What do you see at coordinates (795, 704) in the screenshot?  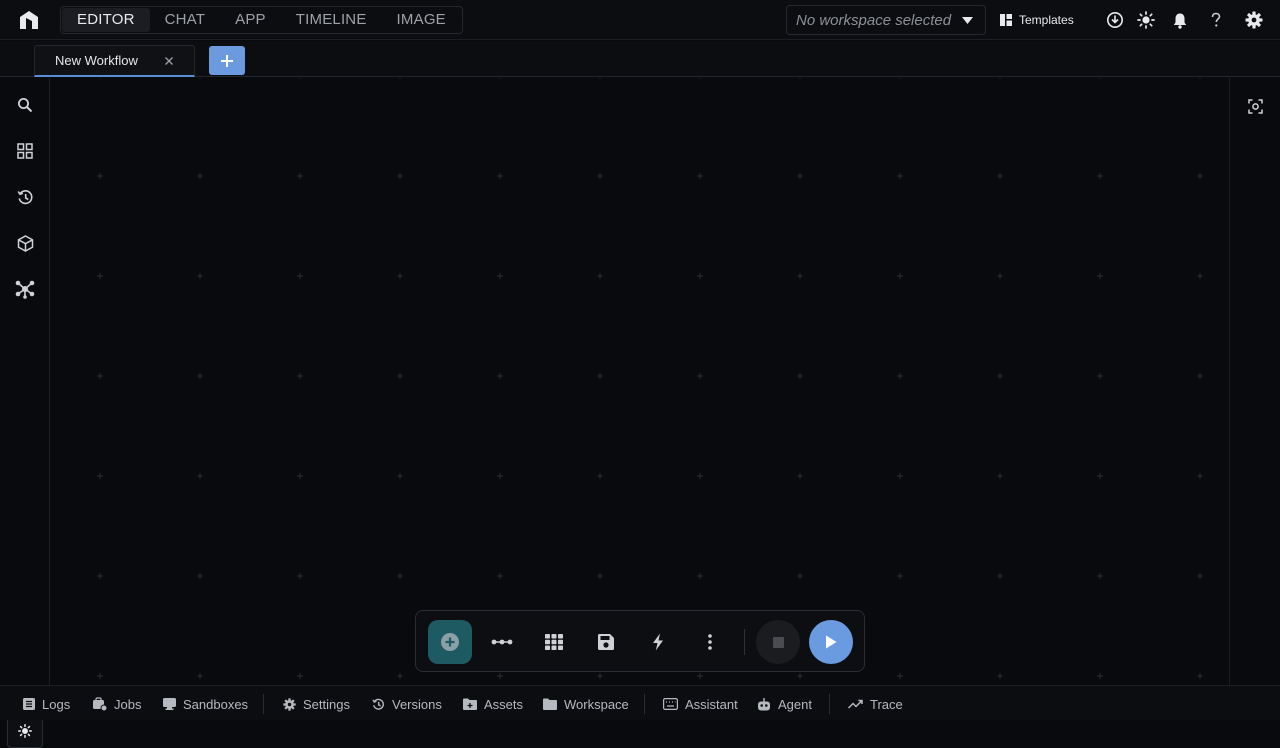 I see `agent-label: Agent` at bounding box center [795, 704].